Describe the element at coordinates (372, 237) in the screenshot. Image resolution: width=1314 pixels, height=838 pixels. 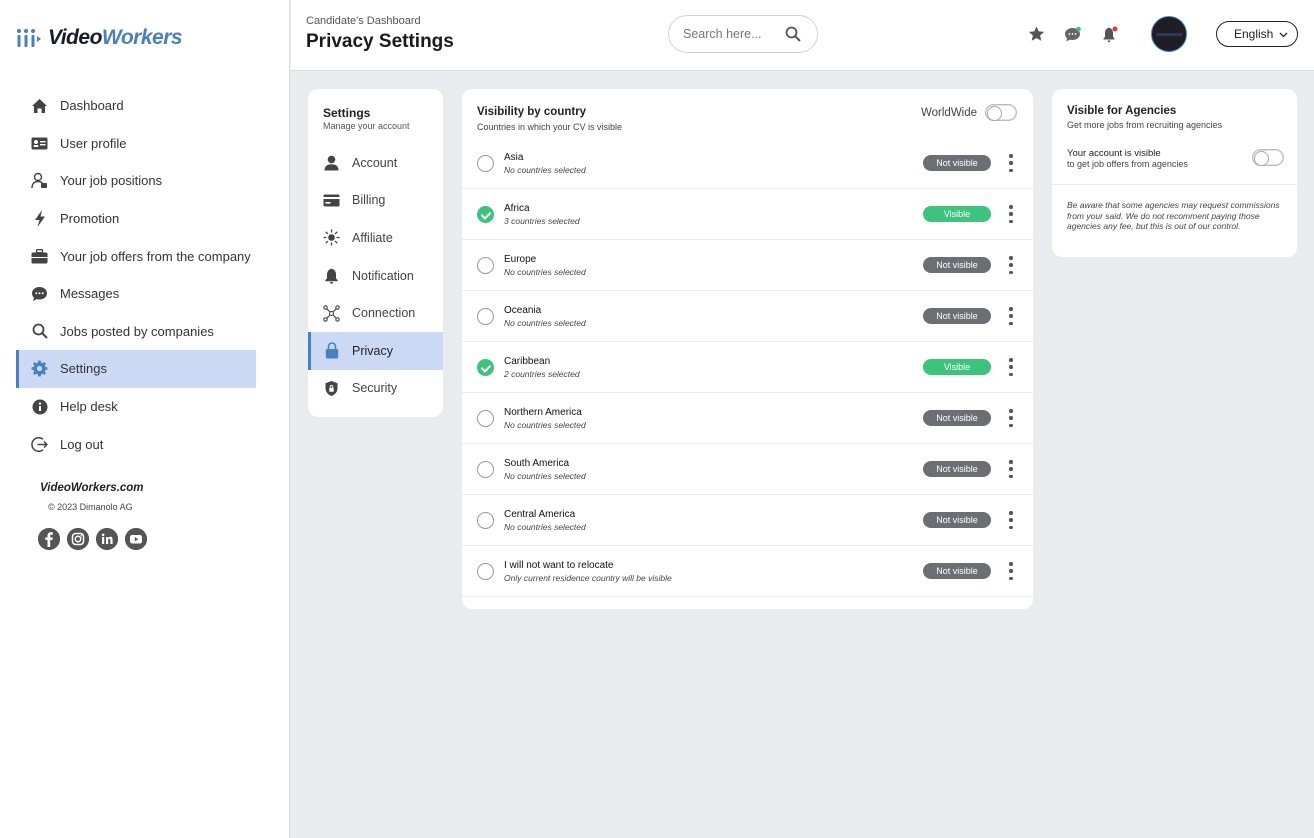
I see `settings-item-label: Affiliate` at that location.